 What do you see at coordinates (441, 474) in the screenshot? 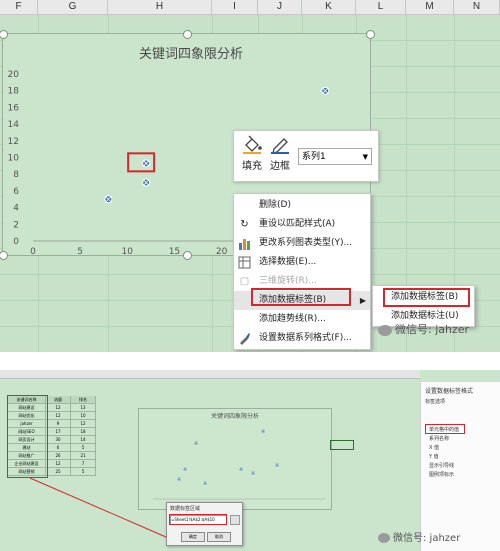
I see `option-legend-key: 图例项标示` at bounding box center [441, 474].